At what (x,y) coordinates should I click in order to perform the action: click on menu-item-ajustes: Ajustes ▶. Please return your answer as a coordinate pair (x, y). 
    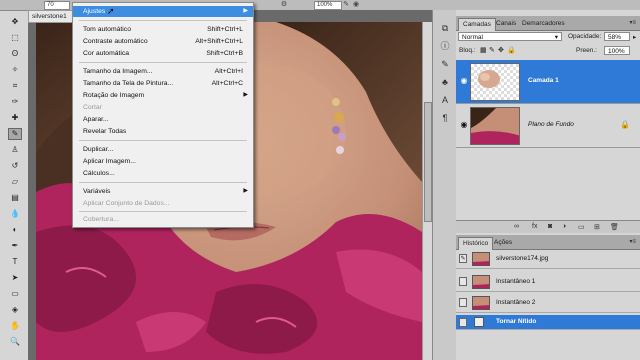
    Looking at the image, I should click on (163, 11).